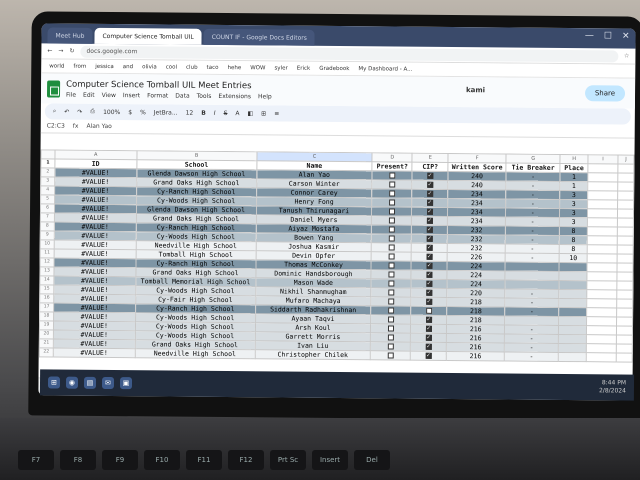 This screenshot has height=480, width=640. I want to click on sheets-logo-icon, so click(53, 88).